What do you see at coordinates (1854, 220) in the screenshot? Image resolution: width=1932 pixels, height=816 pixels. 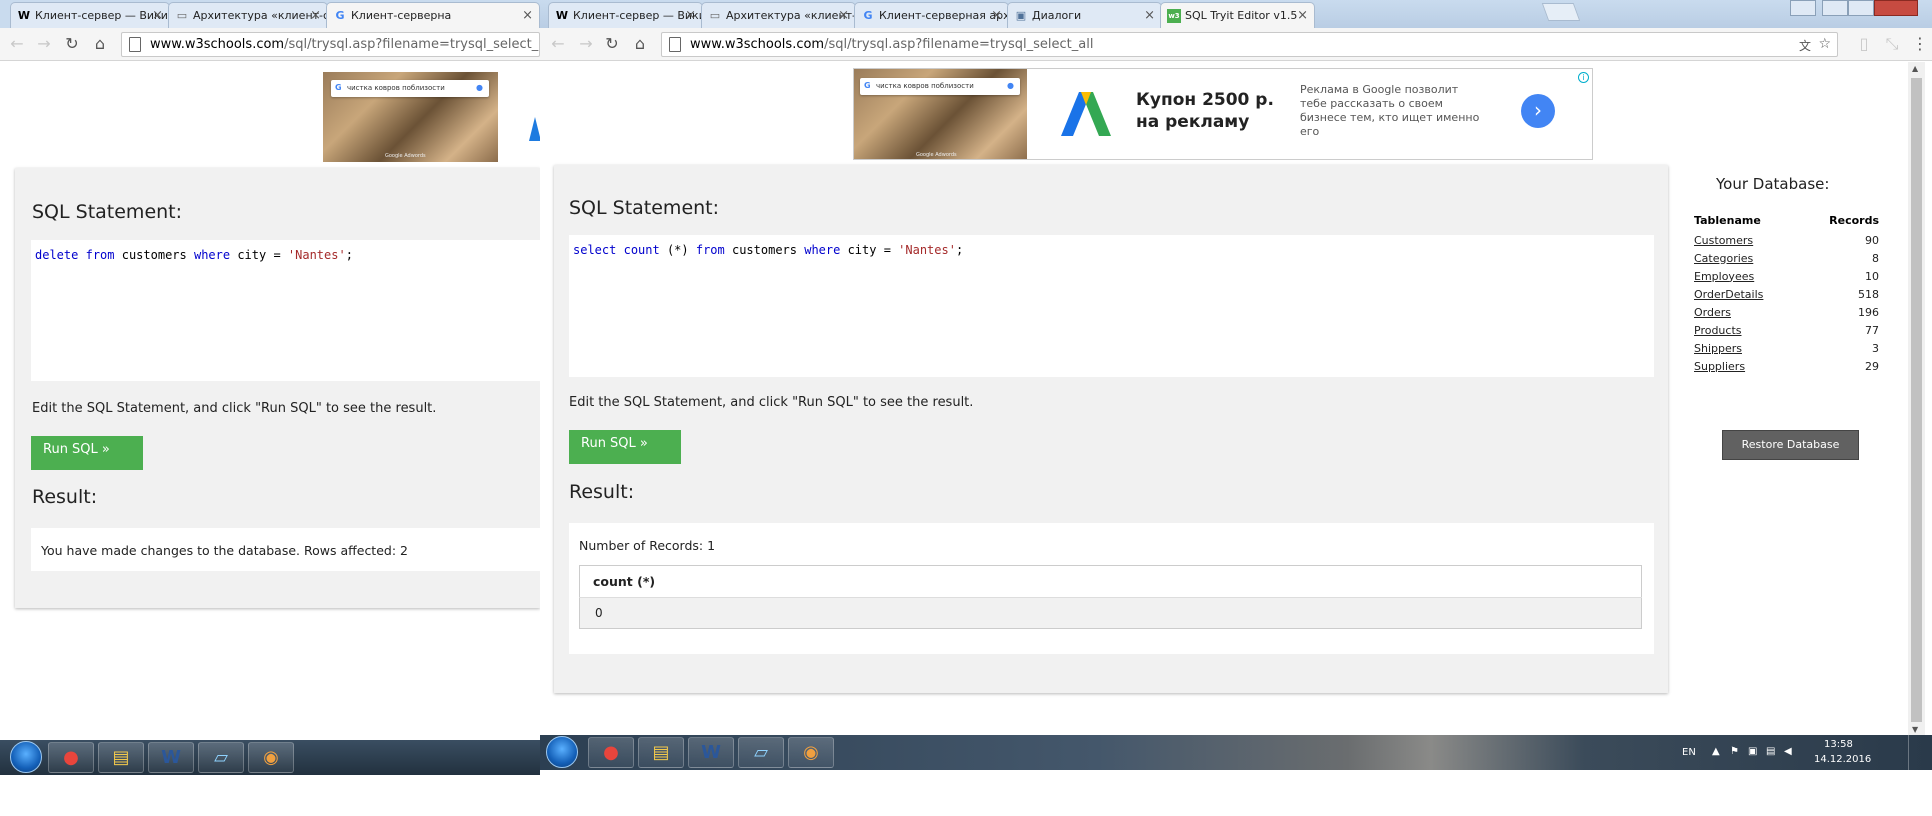 I see `records-header: Records` at bounding box center [1854, 220].